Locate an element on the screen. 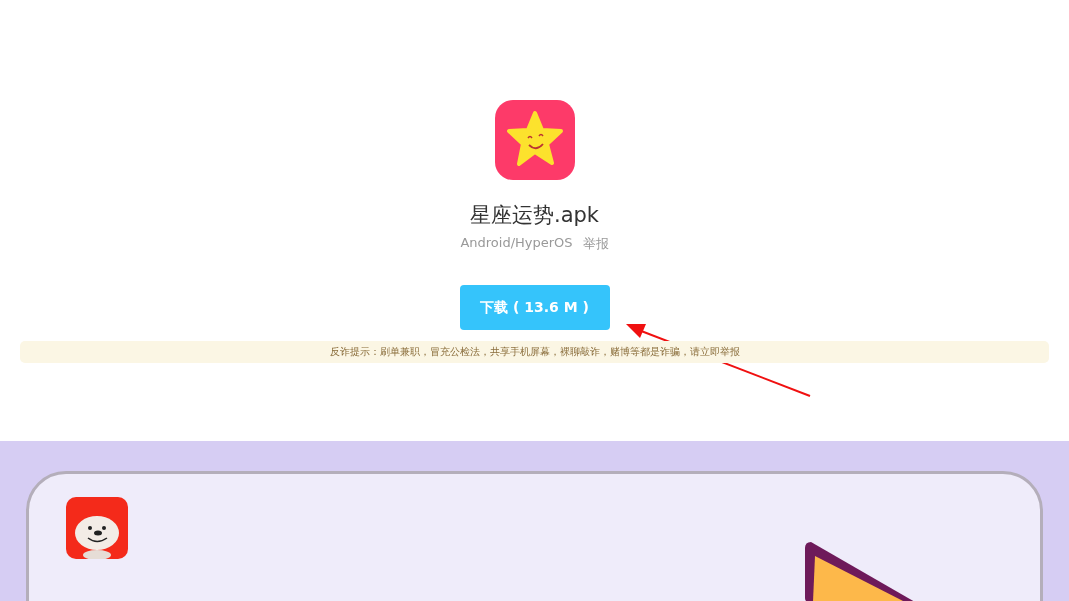 Image resolution: width=1069 pixels, height=601 pixels. platform-label: Android/HyperOS is located at coordinates (516, 243).